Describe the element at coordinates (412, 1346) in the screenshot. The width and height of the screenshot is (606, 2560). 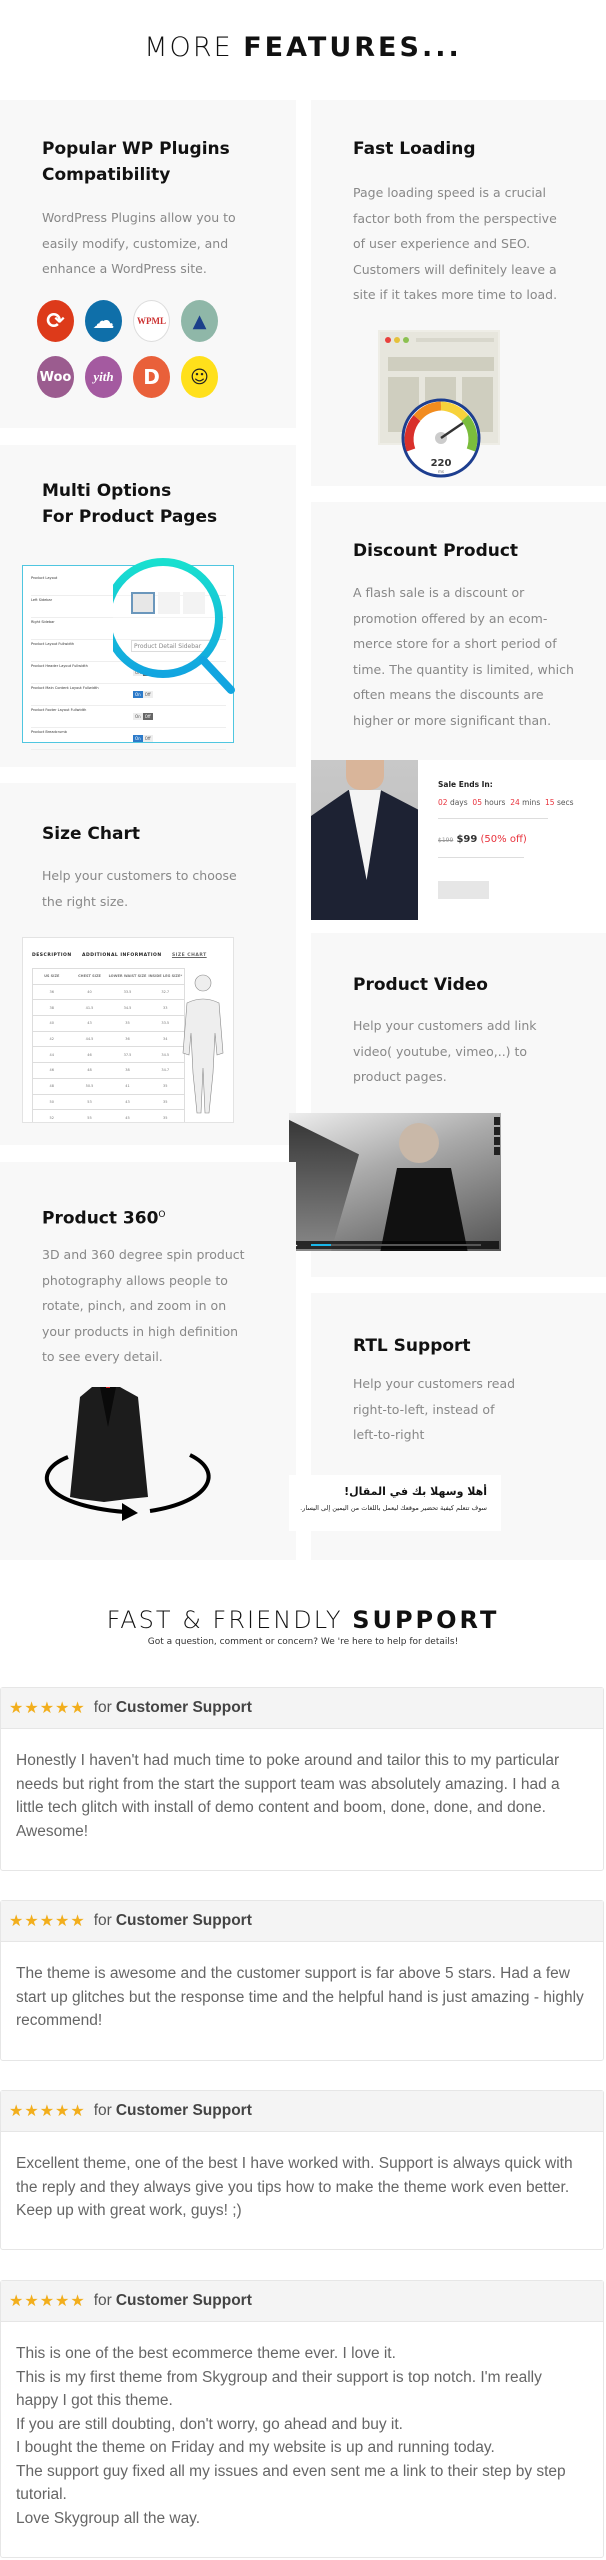
I see `card-title: RTL Support` at that location.